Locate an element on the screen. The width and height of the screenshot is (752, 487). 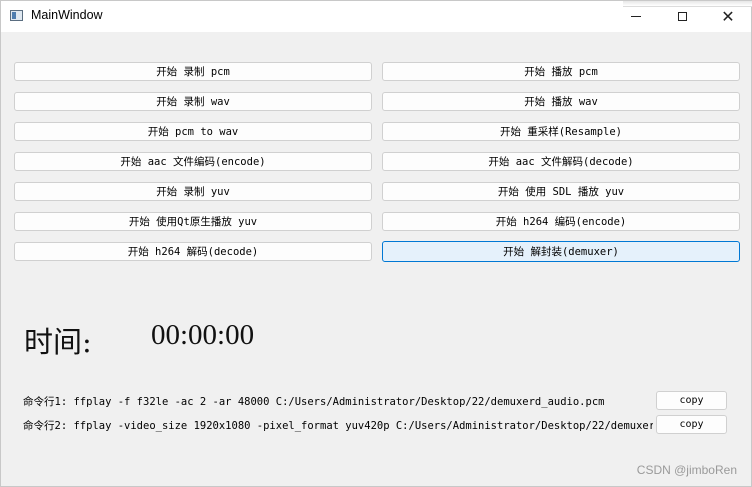
pcm-to-wav-button: 开始 pcm to wav is located at coordinates (193, 131).